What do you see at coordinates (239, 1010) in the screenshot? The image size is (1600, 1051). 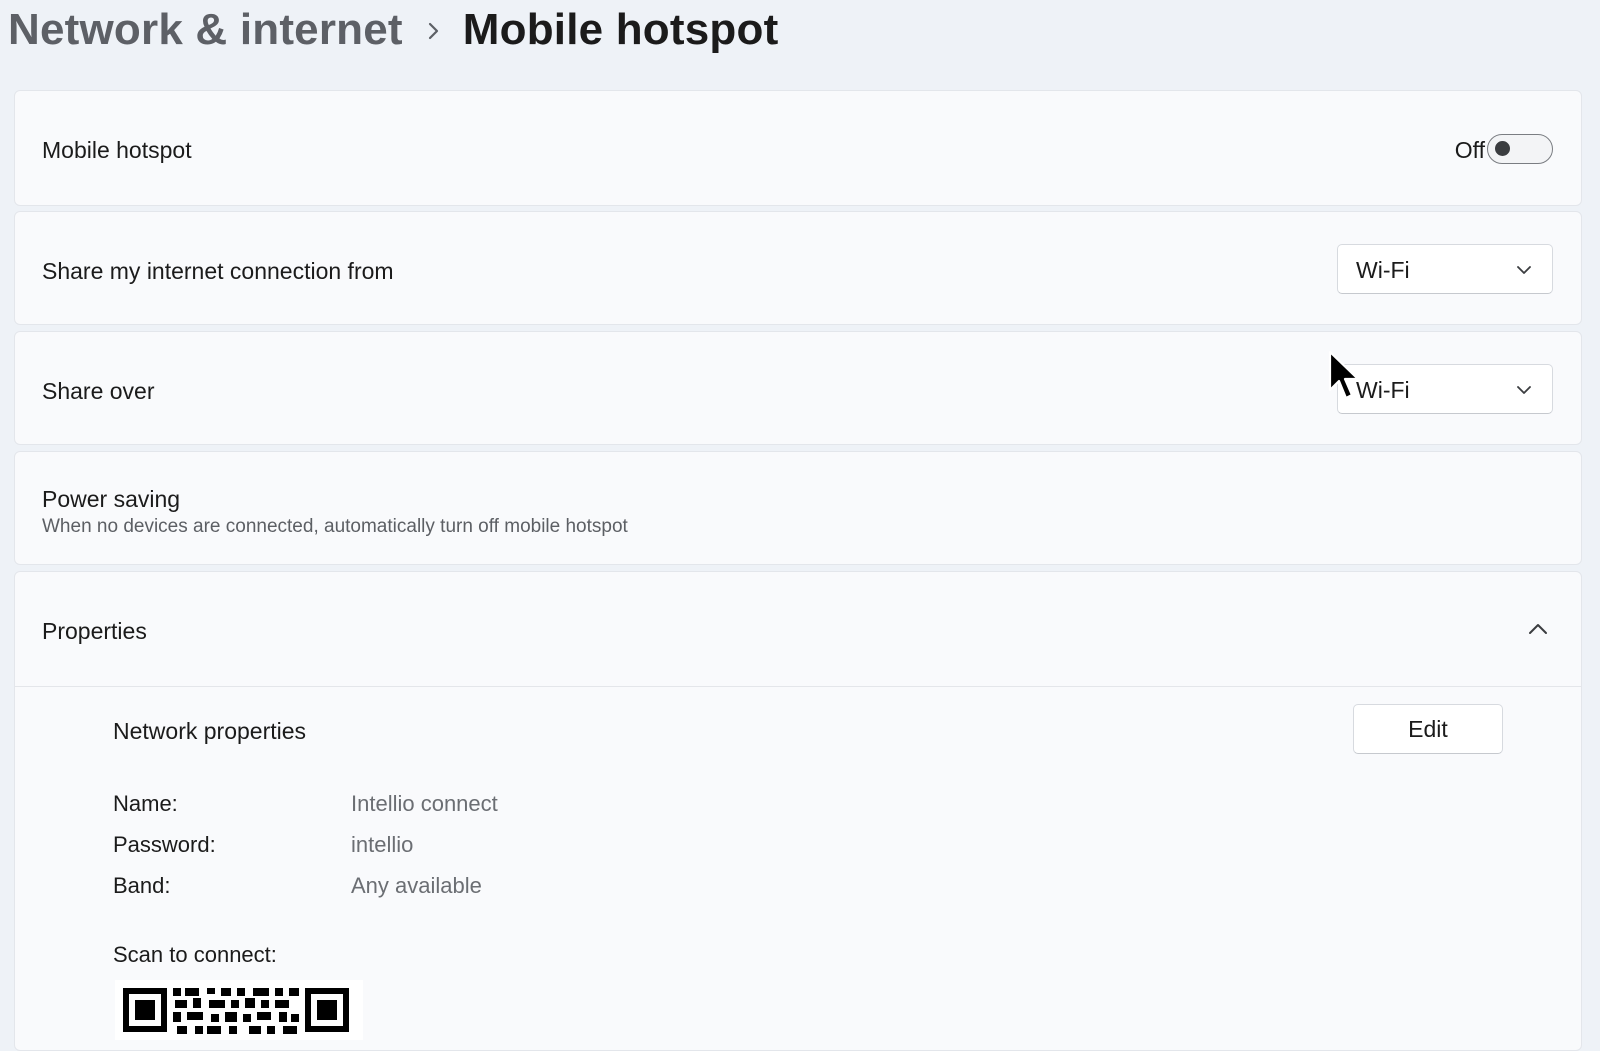 I see `qr-code-icon` at bounding box center [239, 1010].